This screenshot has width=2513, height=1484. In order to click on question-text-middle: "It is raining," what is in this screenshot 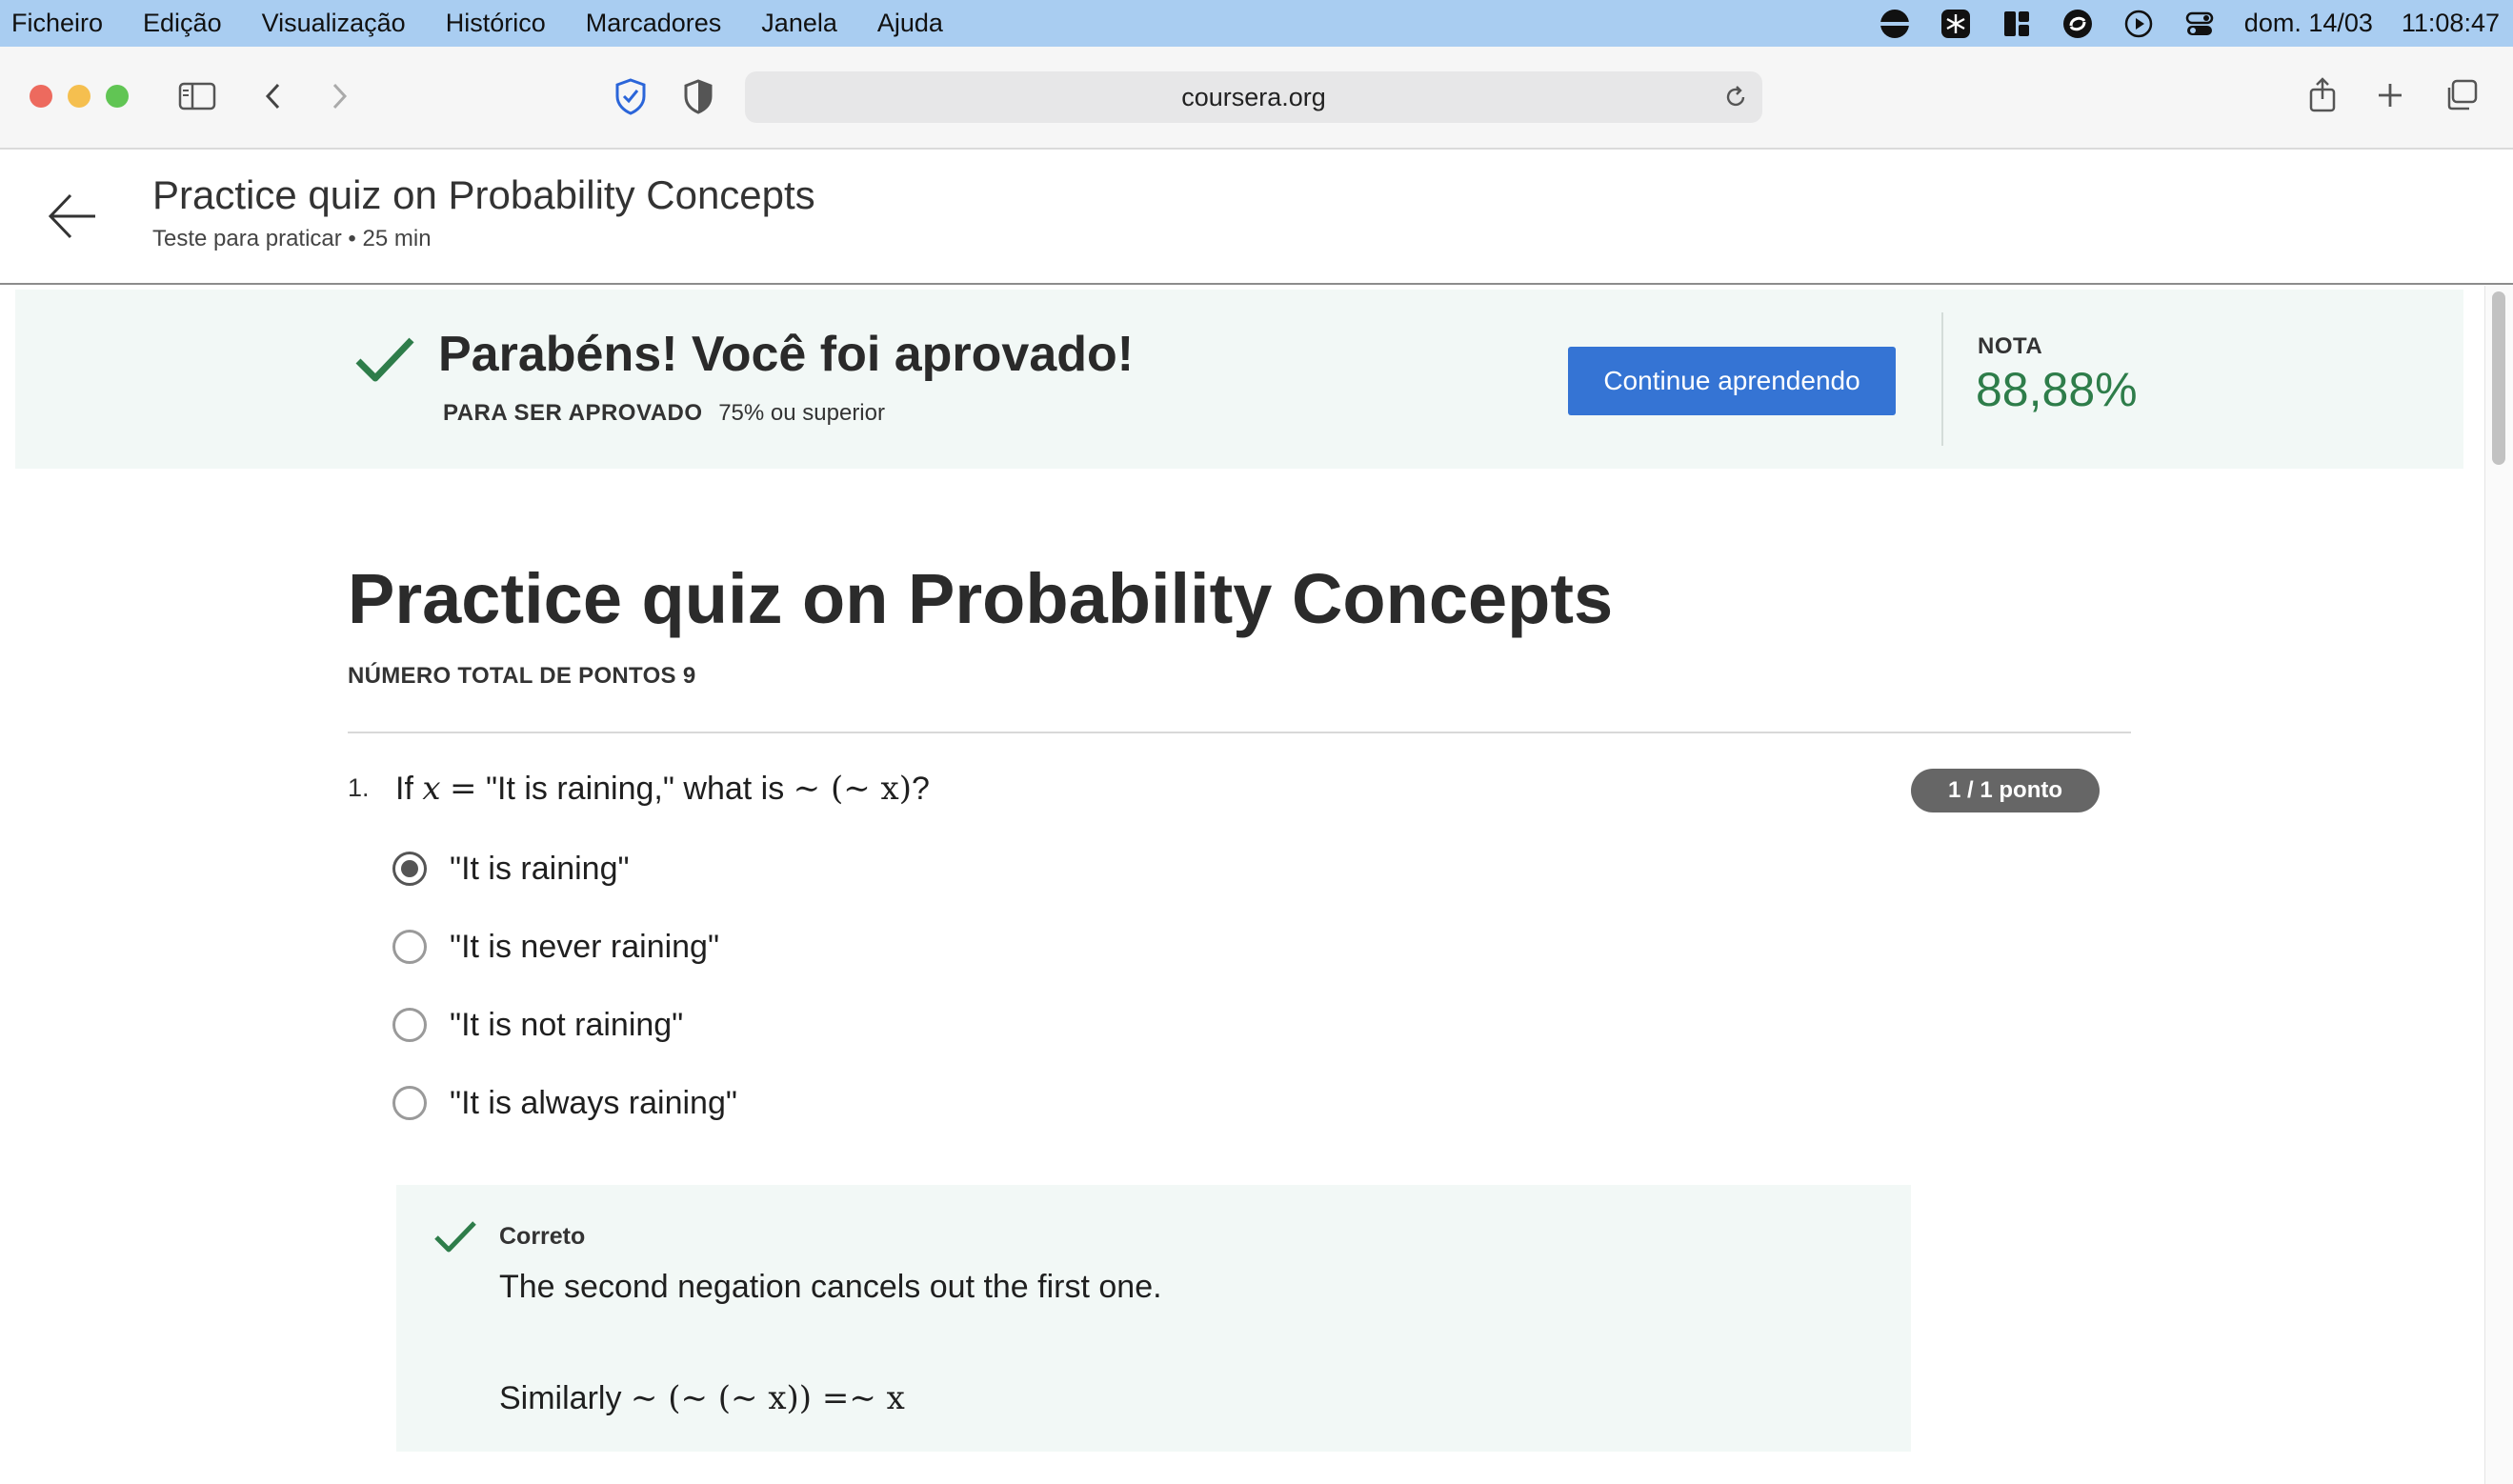, I will do `click(635, 789)`.